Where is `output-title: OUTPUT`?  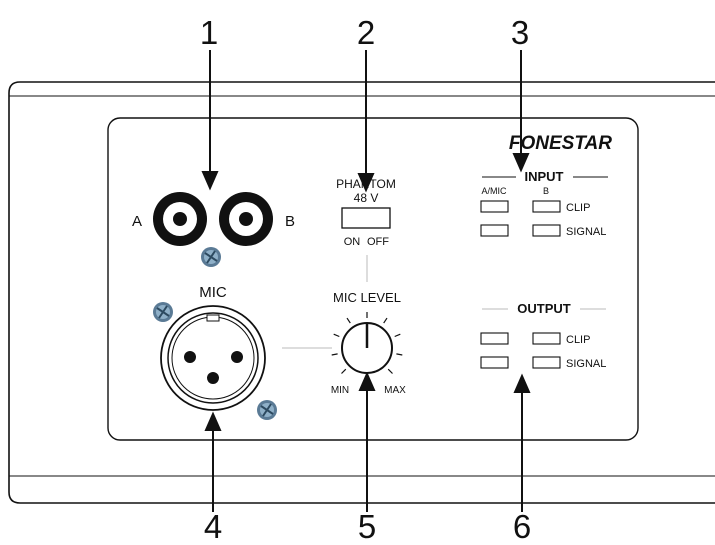 output-title: OUTPUT is located at coordinates (544, 308).